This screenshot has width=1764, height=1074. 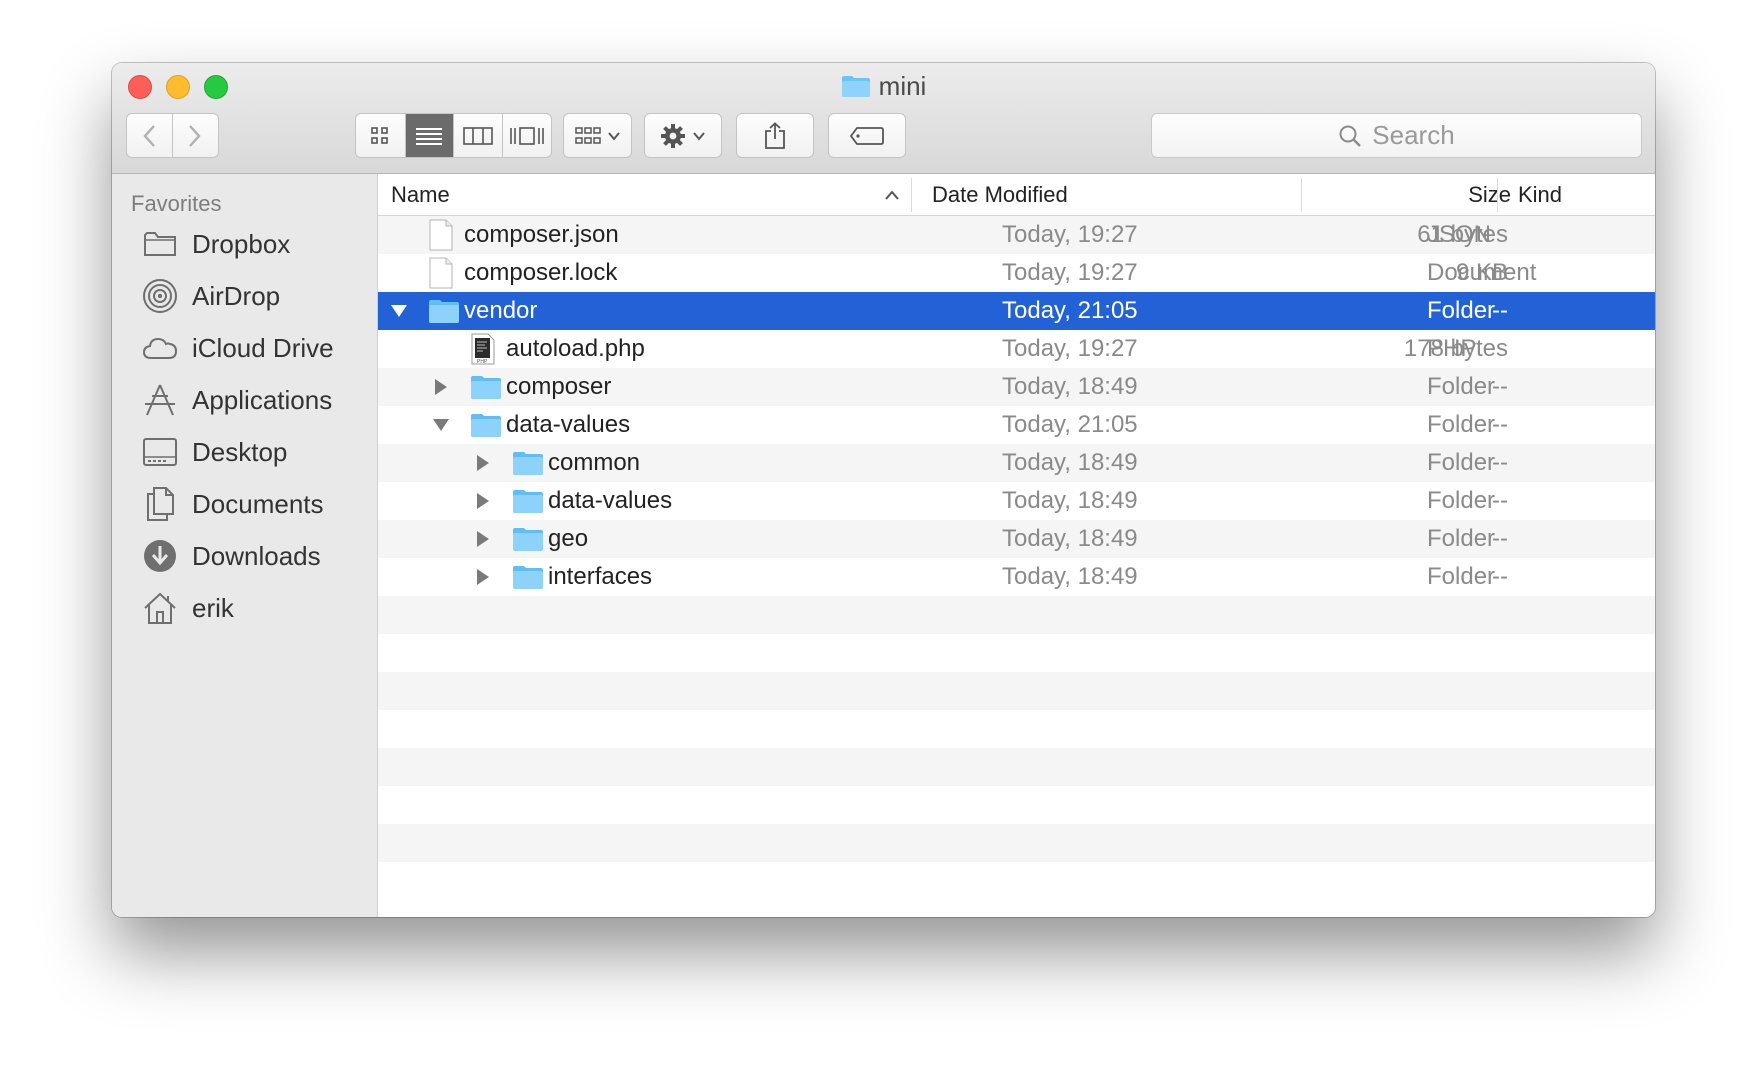 I want to click on cover-flow-icon, so click(x=526, y=135).